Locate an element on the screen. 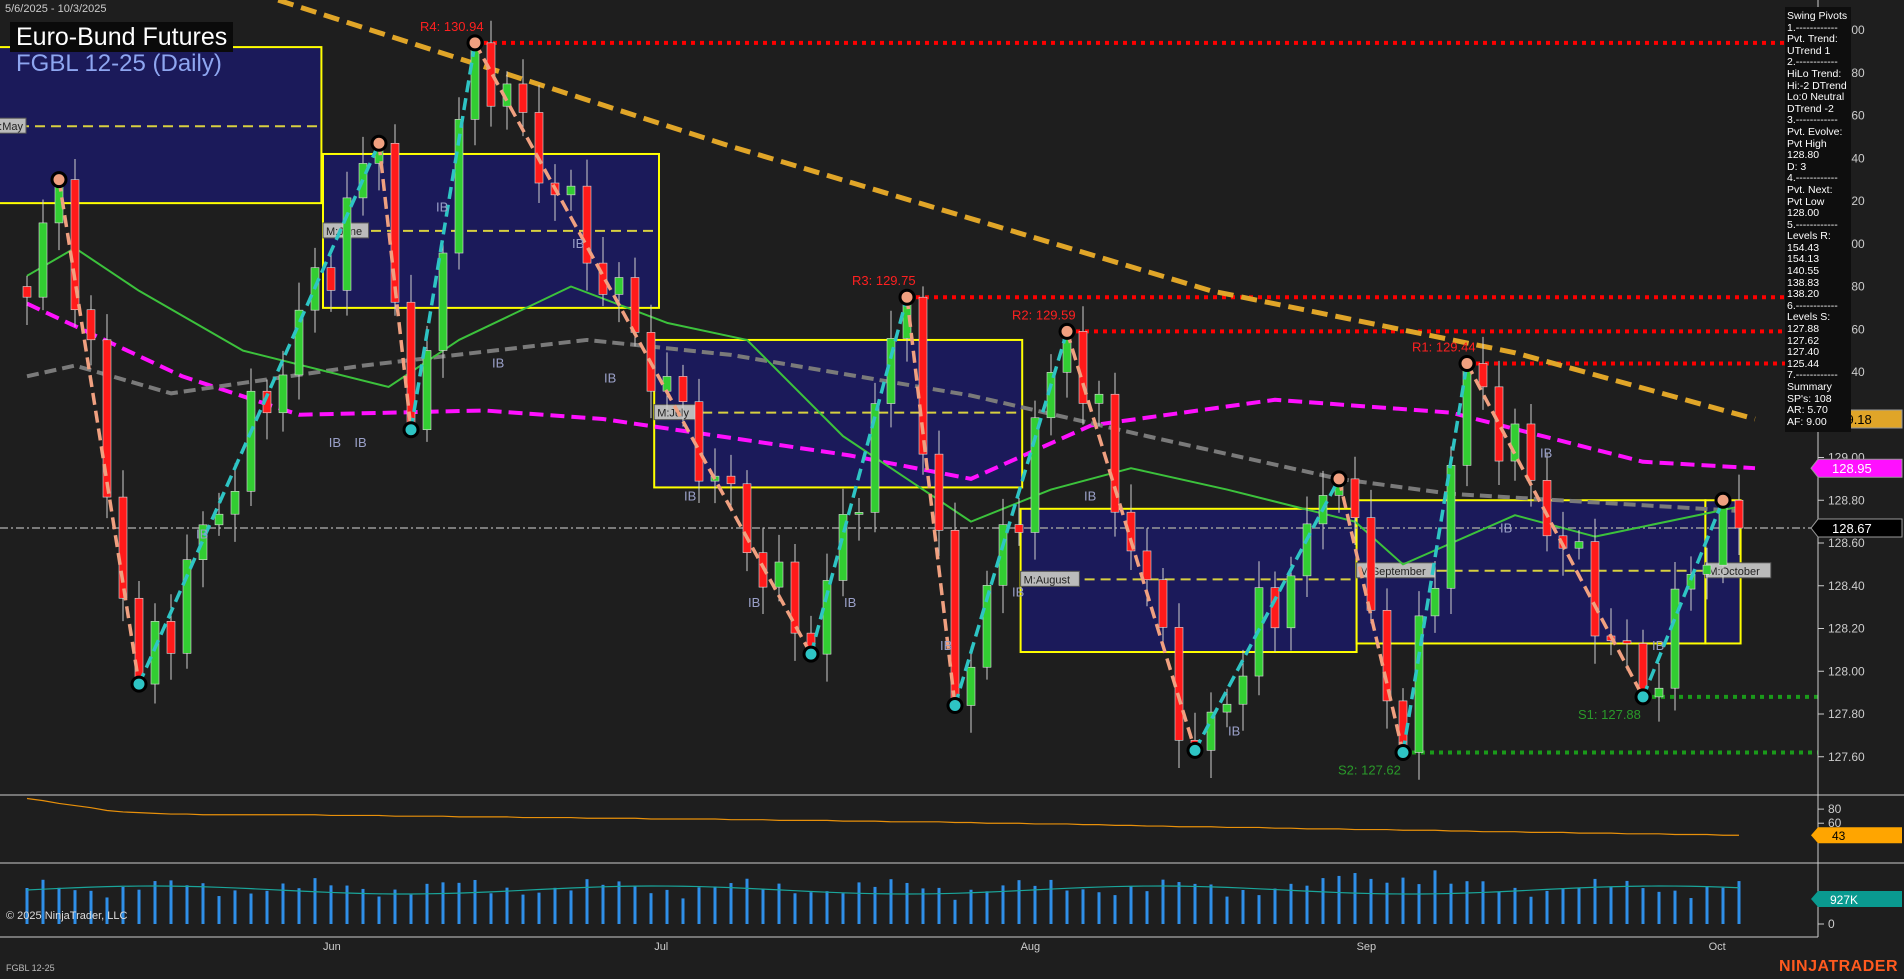  zigzag-leg is located at coordinates (99, 432).